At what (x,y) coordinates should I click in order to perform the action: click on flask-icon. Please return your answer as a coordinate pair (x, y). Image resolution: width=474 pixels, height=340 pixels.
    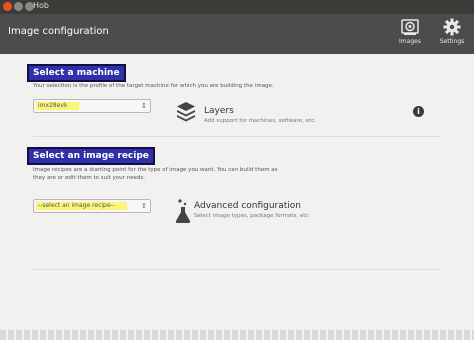
    Looking at the image, I should click on (183, 211).